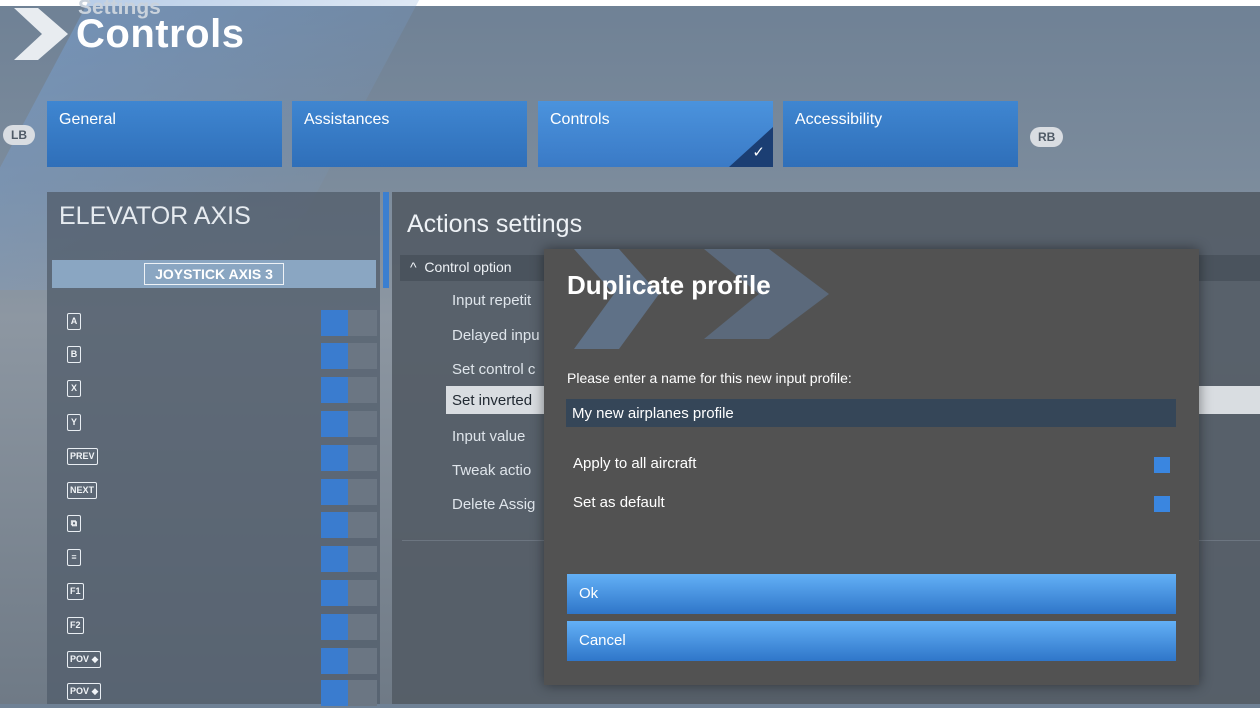  I want to click on cancel-button: Cancel, so click(871, 641).